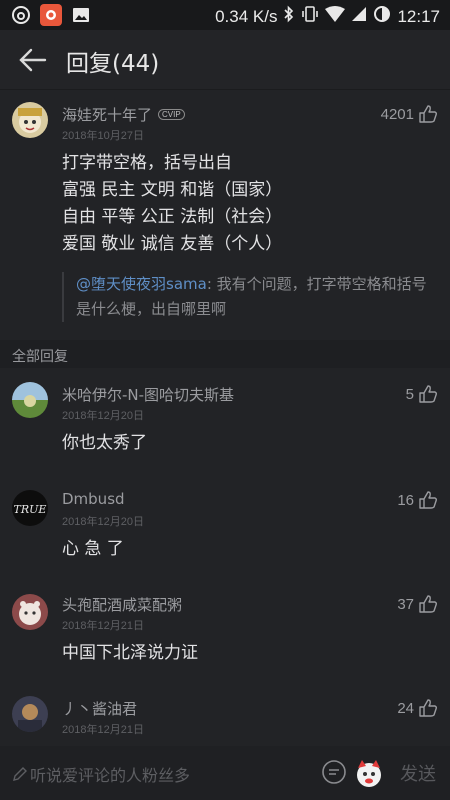  What do you see at coordinates (382, 16) in the screenshot?
I see `battery-icon` at bounding box center [382, 16].